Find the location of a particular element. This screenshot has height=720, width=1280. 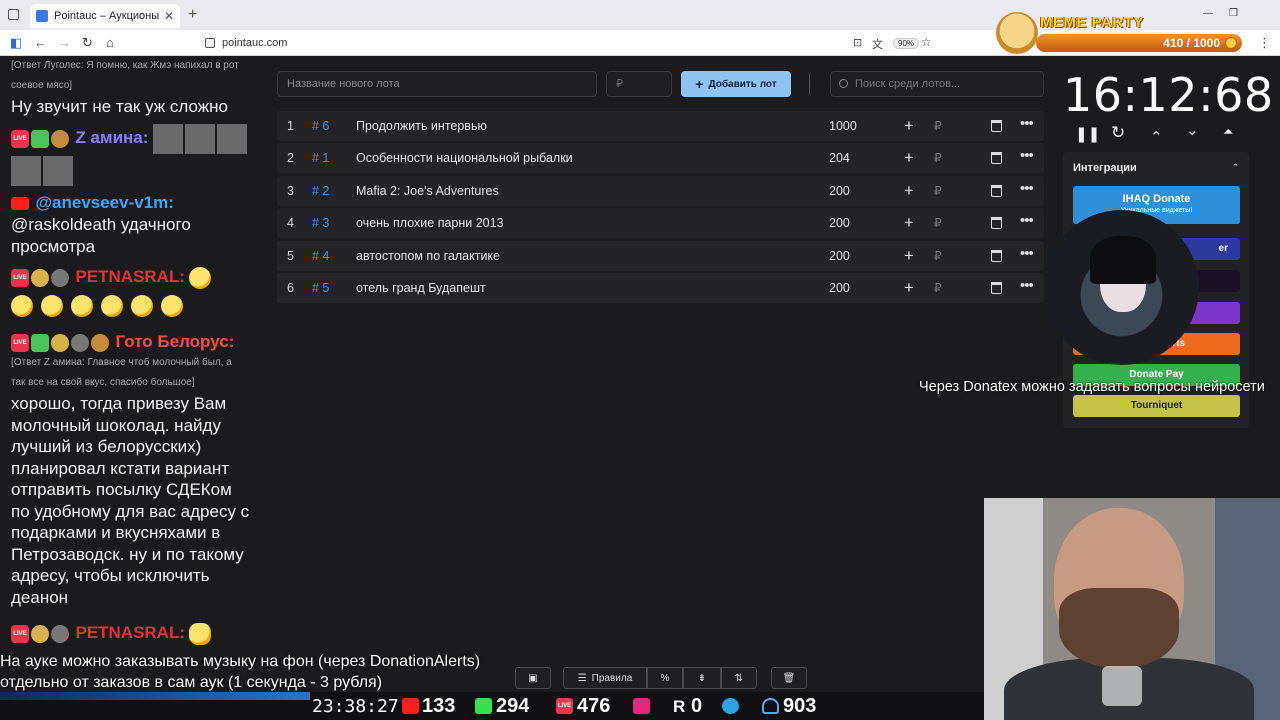

add-time-icon: ⌃ is located at coordinates (1156, 137).